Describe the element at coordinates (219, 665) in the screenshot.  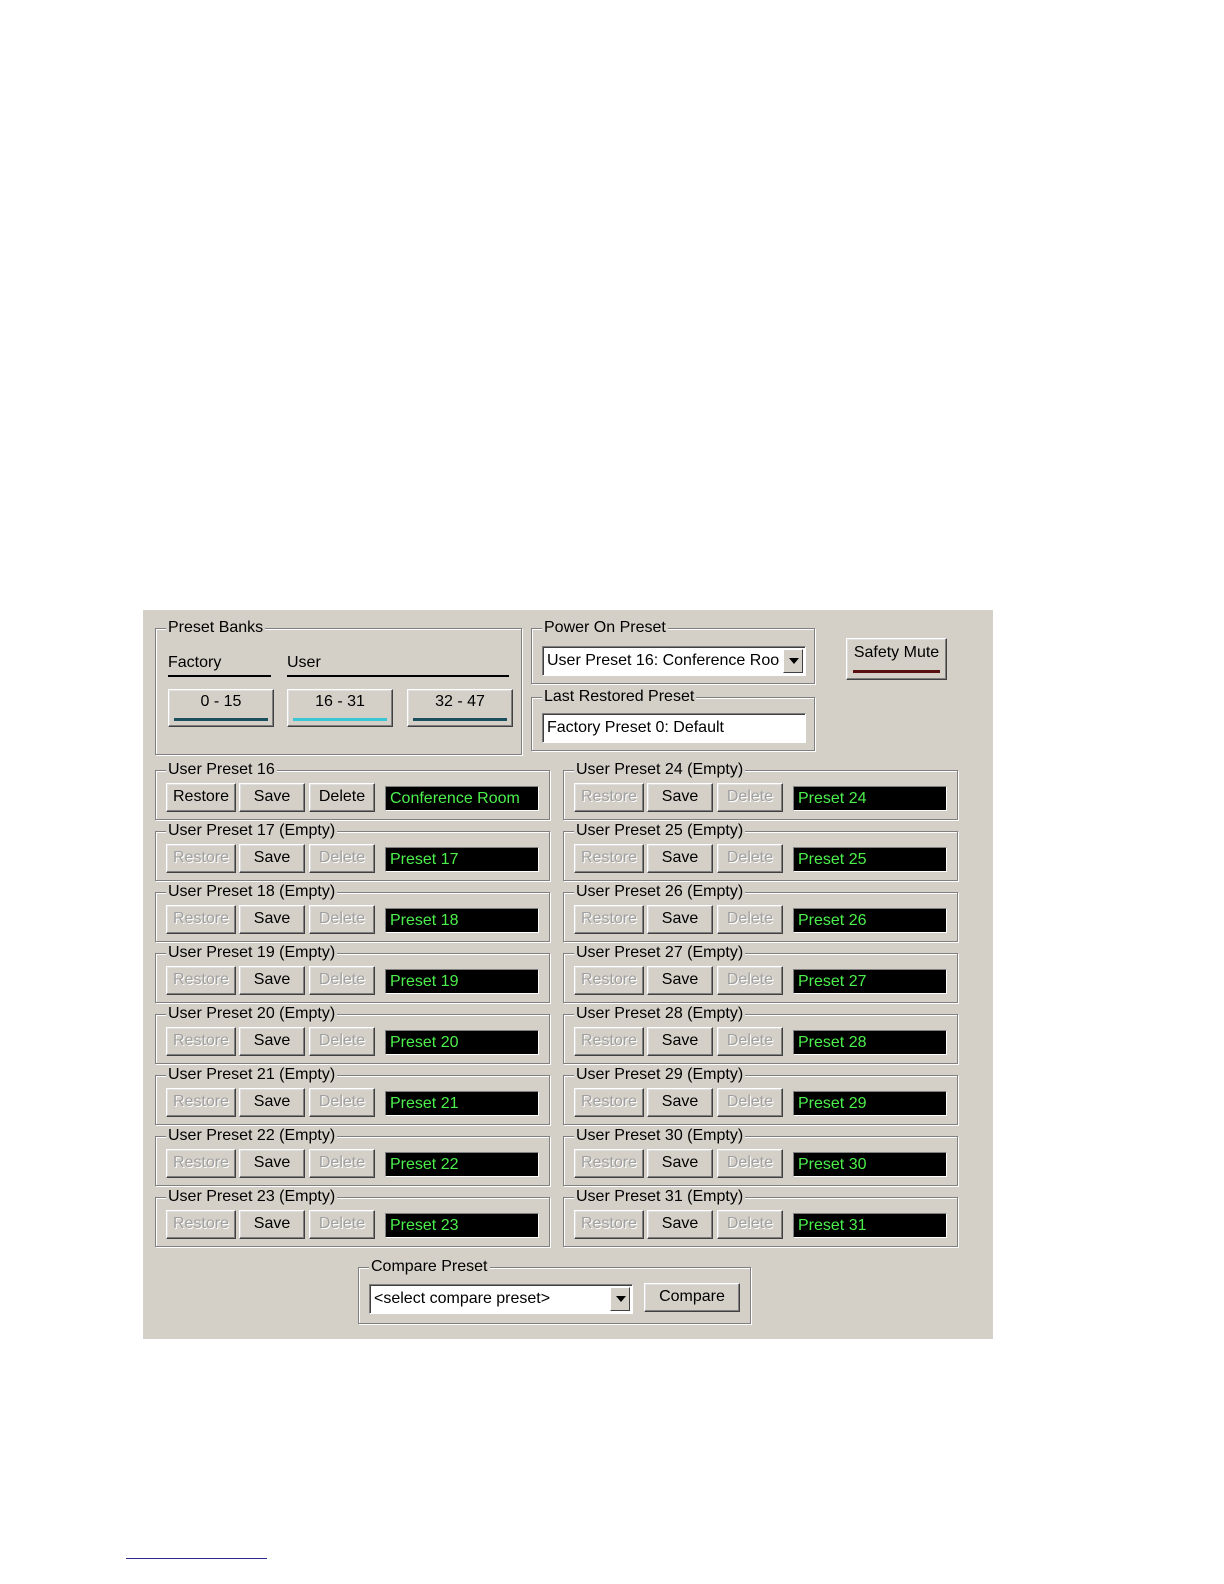
I see `factory-label: Factory` at that location.